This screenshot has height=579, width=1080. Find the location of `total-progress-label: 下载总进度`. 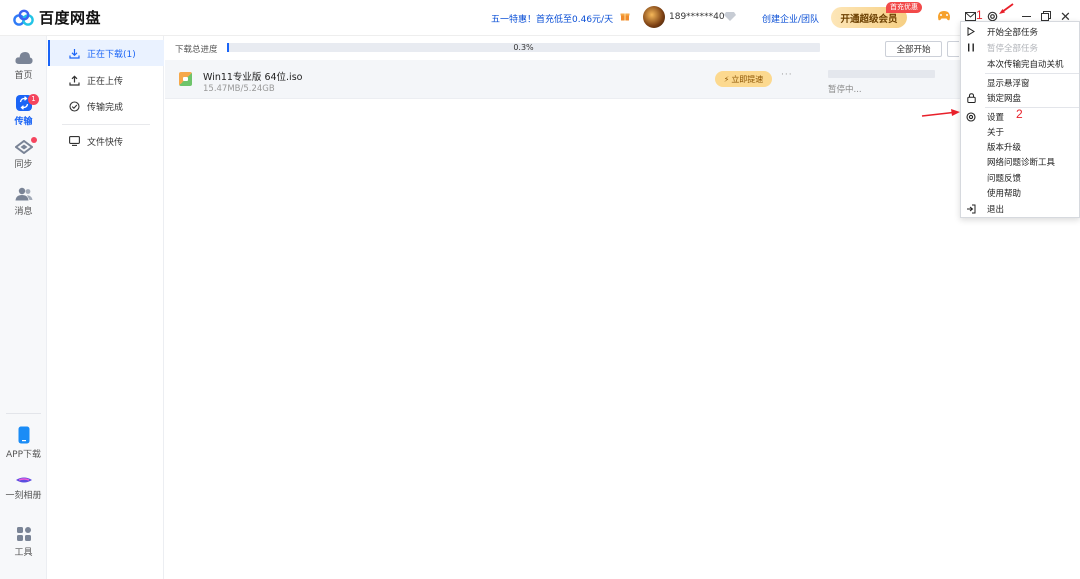

total-progress-label: 下载总进度 is located at coordinates (196, 50).